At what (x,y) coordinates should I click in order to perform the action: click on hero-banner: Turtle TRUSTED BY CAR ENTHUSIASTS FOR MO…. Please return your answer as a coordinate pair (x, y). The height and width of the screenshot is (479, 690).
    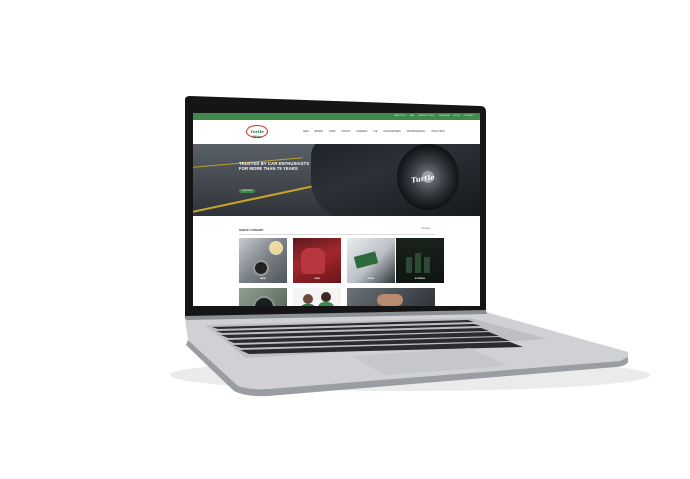
    Looking at the image, I should click on (336, 180).